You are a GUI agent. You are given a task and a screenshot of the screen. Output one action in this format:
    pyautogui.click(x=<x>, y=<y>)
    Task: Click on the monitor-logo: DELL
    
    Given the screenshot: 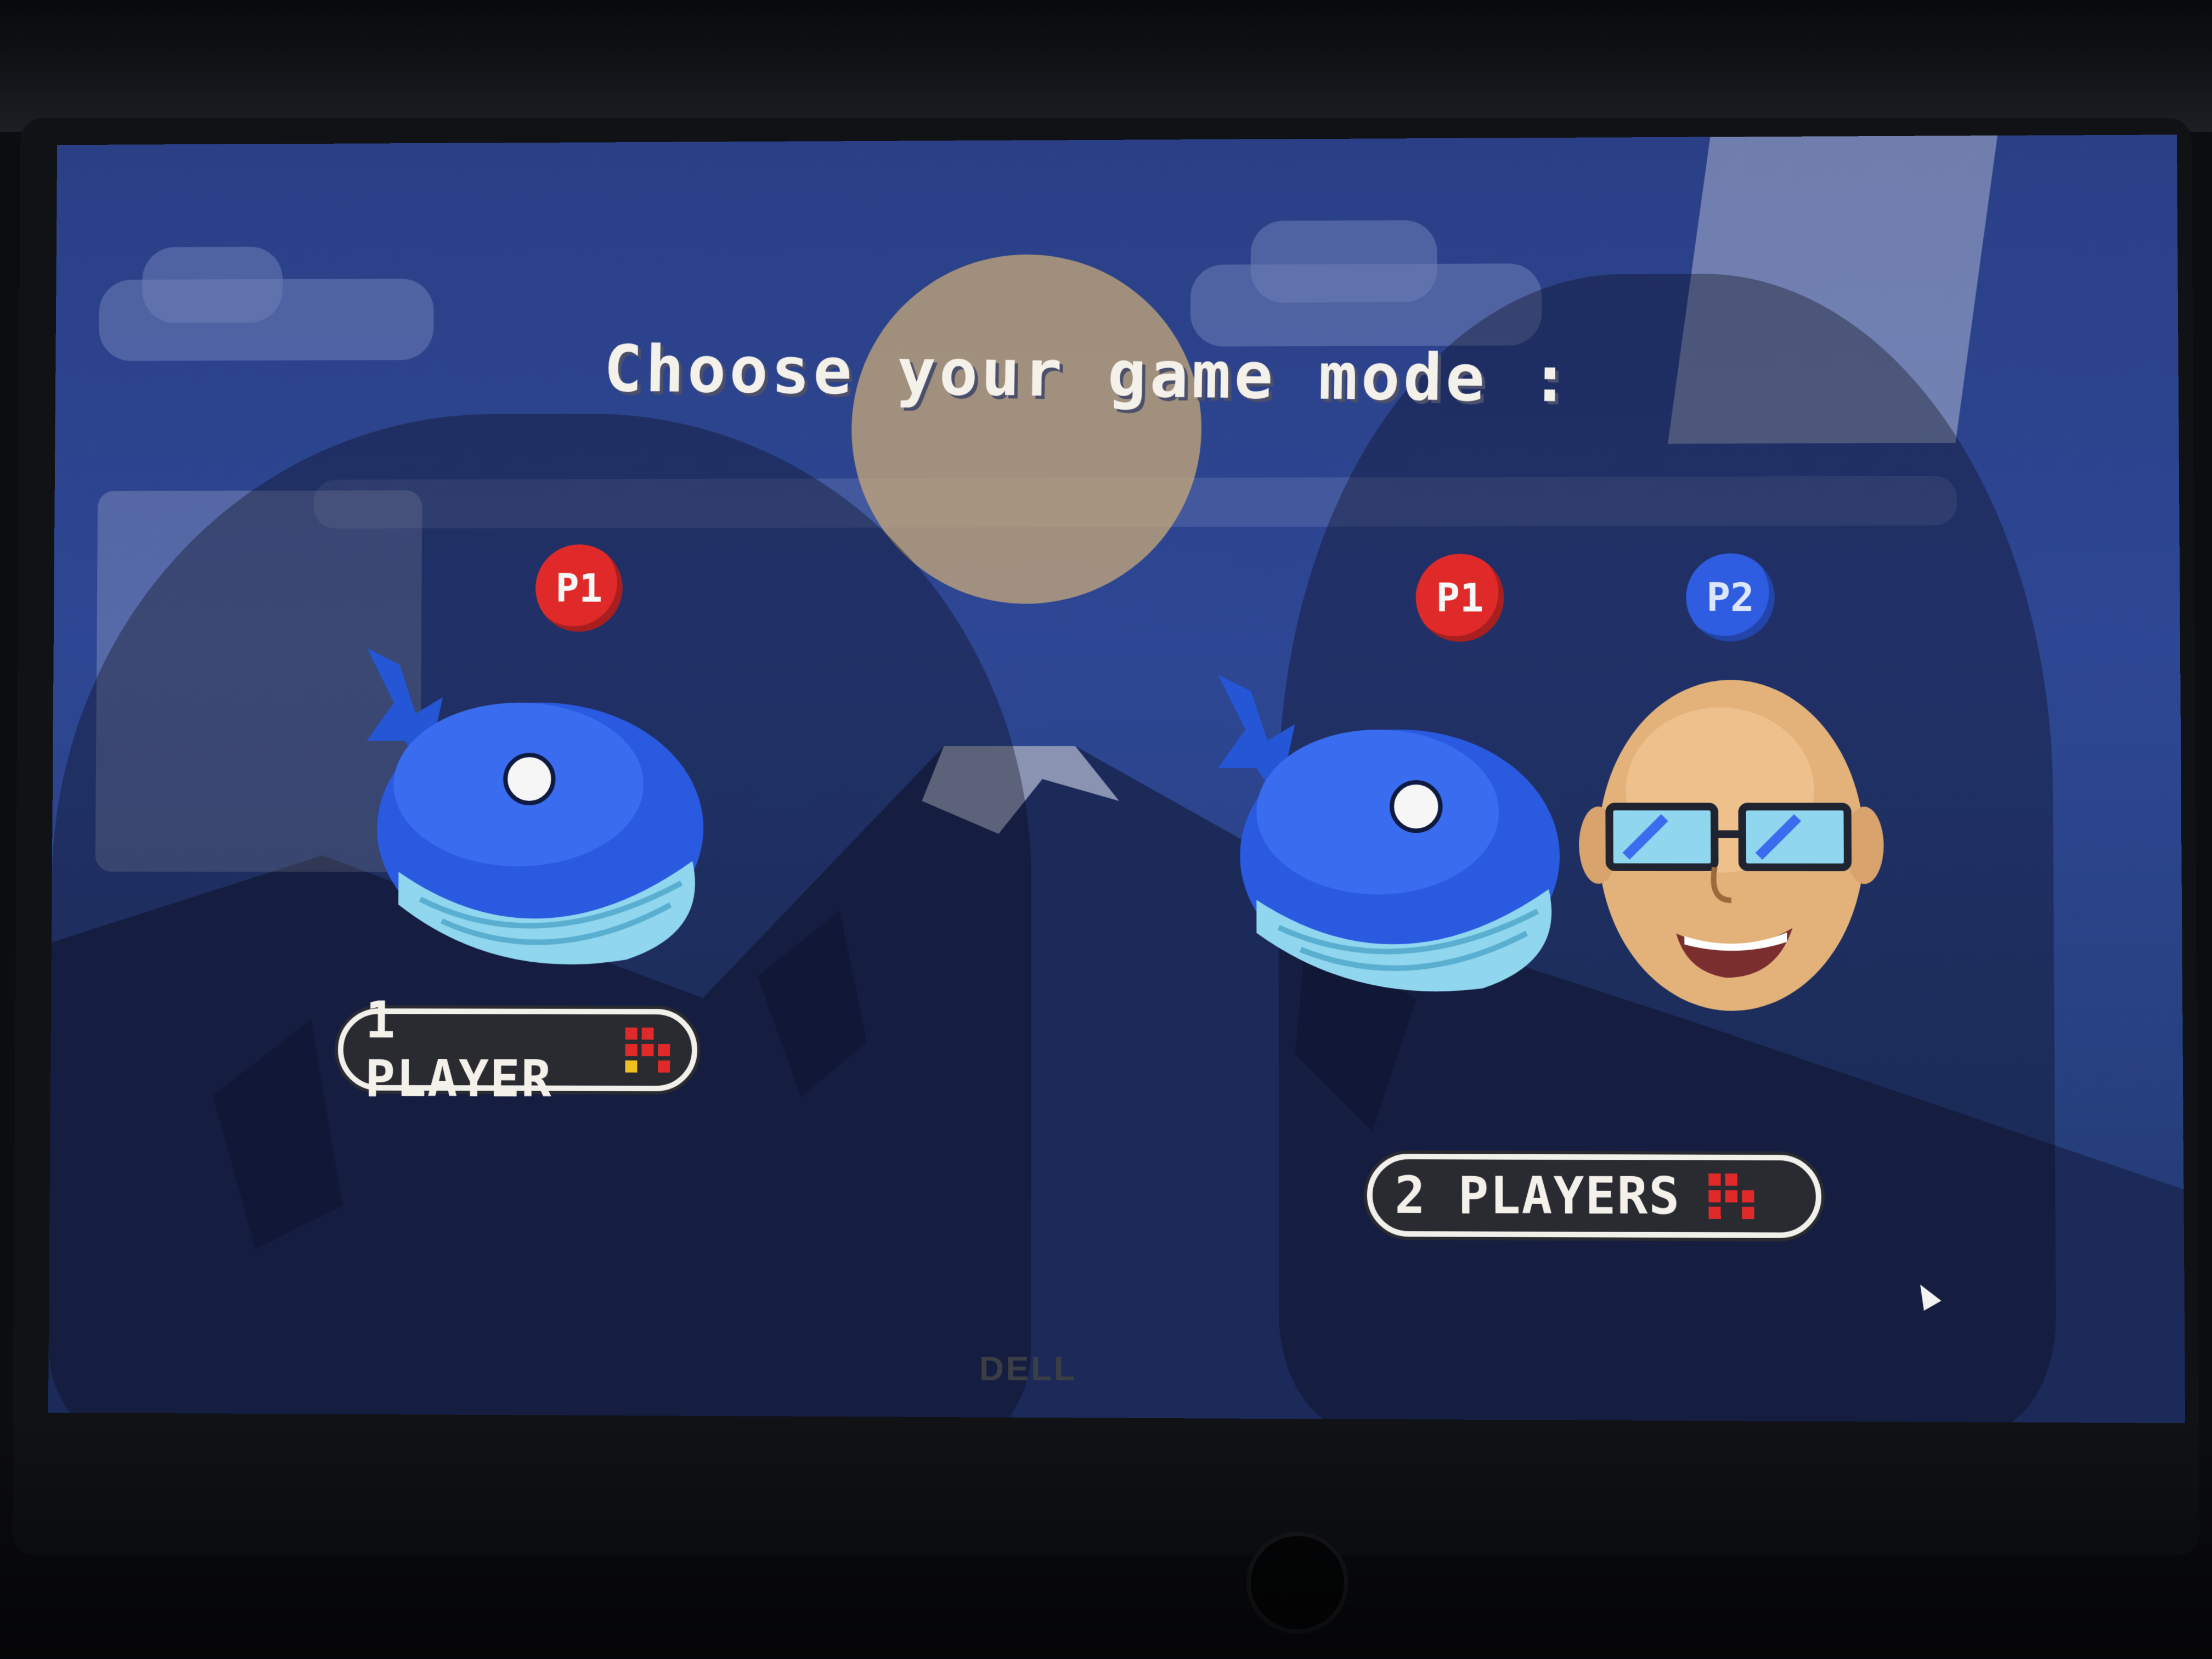 What is the action you would take?
    pyautogui.click(x=1028, y=1369)
    